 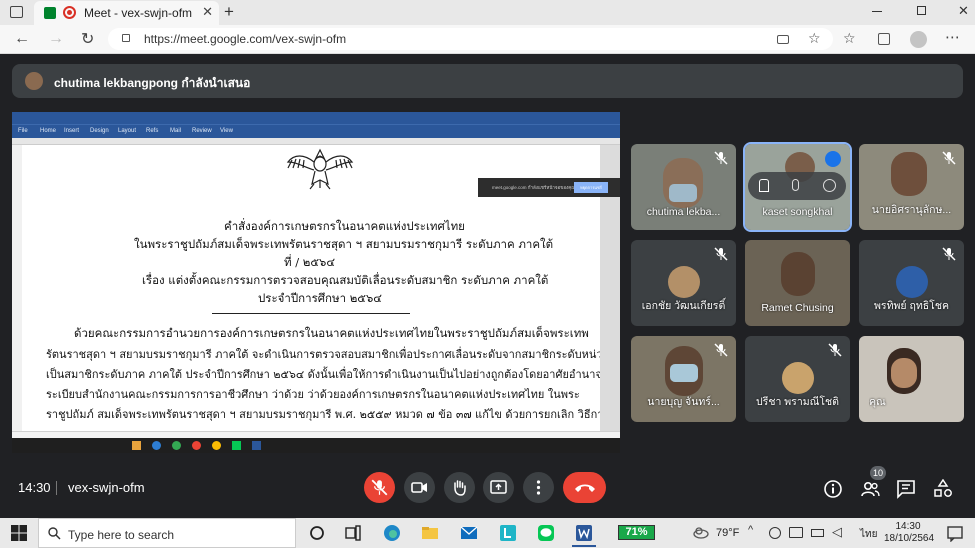 I want to click on mic-toggle-button, so click(x=379, y=487).